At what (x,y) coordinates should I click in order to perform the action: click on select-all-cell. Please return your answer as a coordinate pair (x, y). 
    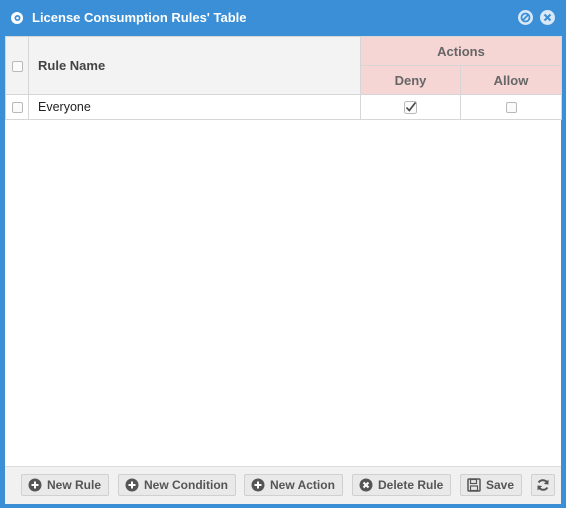
    Looking at the image, I should click on (17, 65).